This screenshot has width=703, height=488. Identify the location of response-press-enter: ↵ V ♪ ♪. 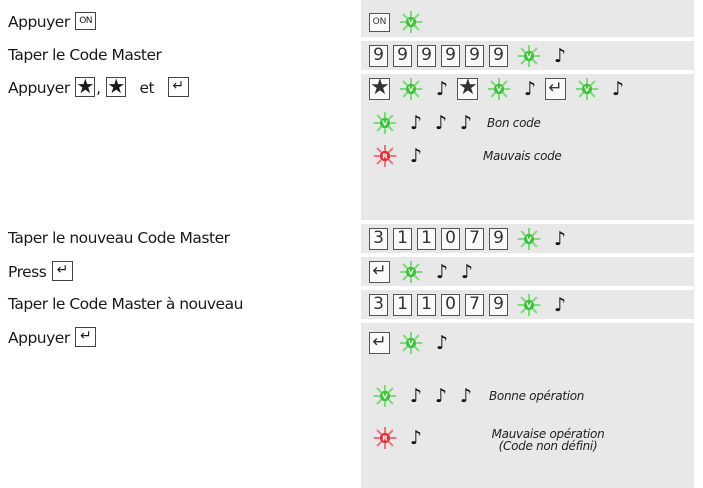
(423, 272).